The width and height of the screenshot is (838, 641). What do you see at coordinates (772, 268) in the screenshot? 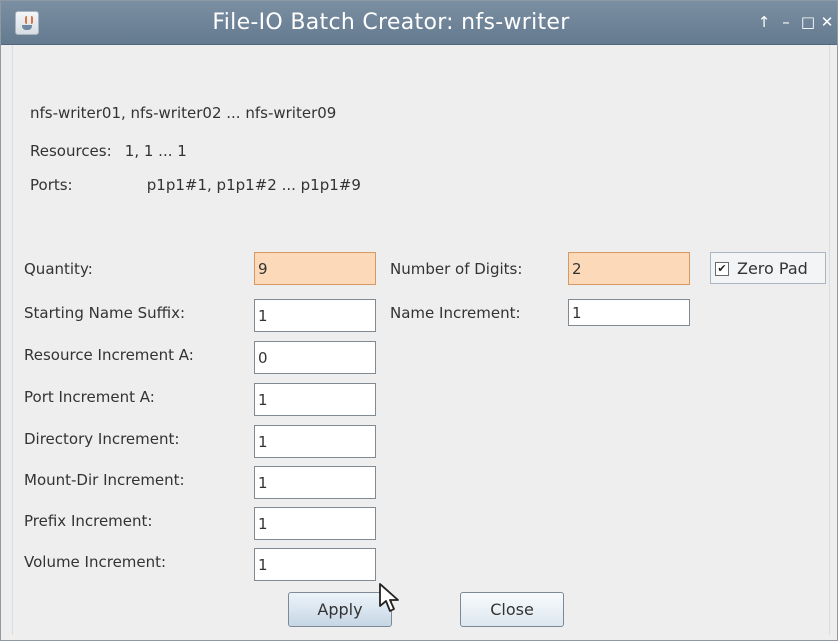
I see `zero-pad-label: Zero Pad` at bounding box center [772, 268].